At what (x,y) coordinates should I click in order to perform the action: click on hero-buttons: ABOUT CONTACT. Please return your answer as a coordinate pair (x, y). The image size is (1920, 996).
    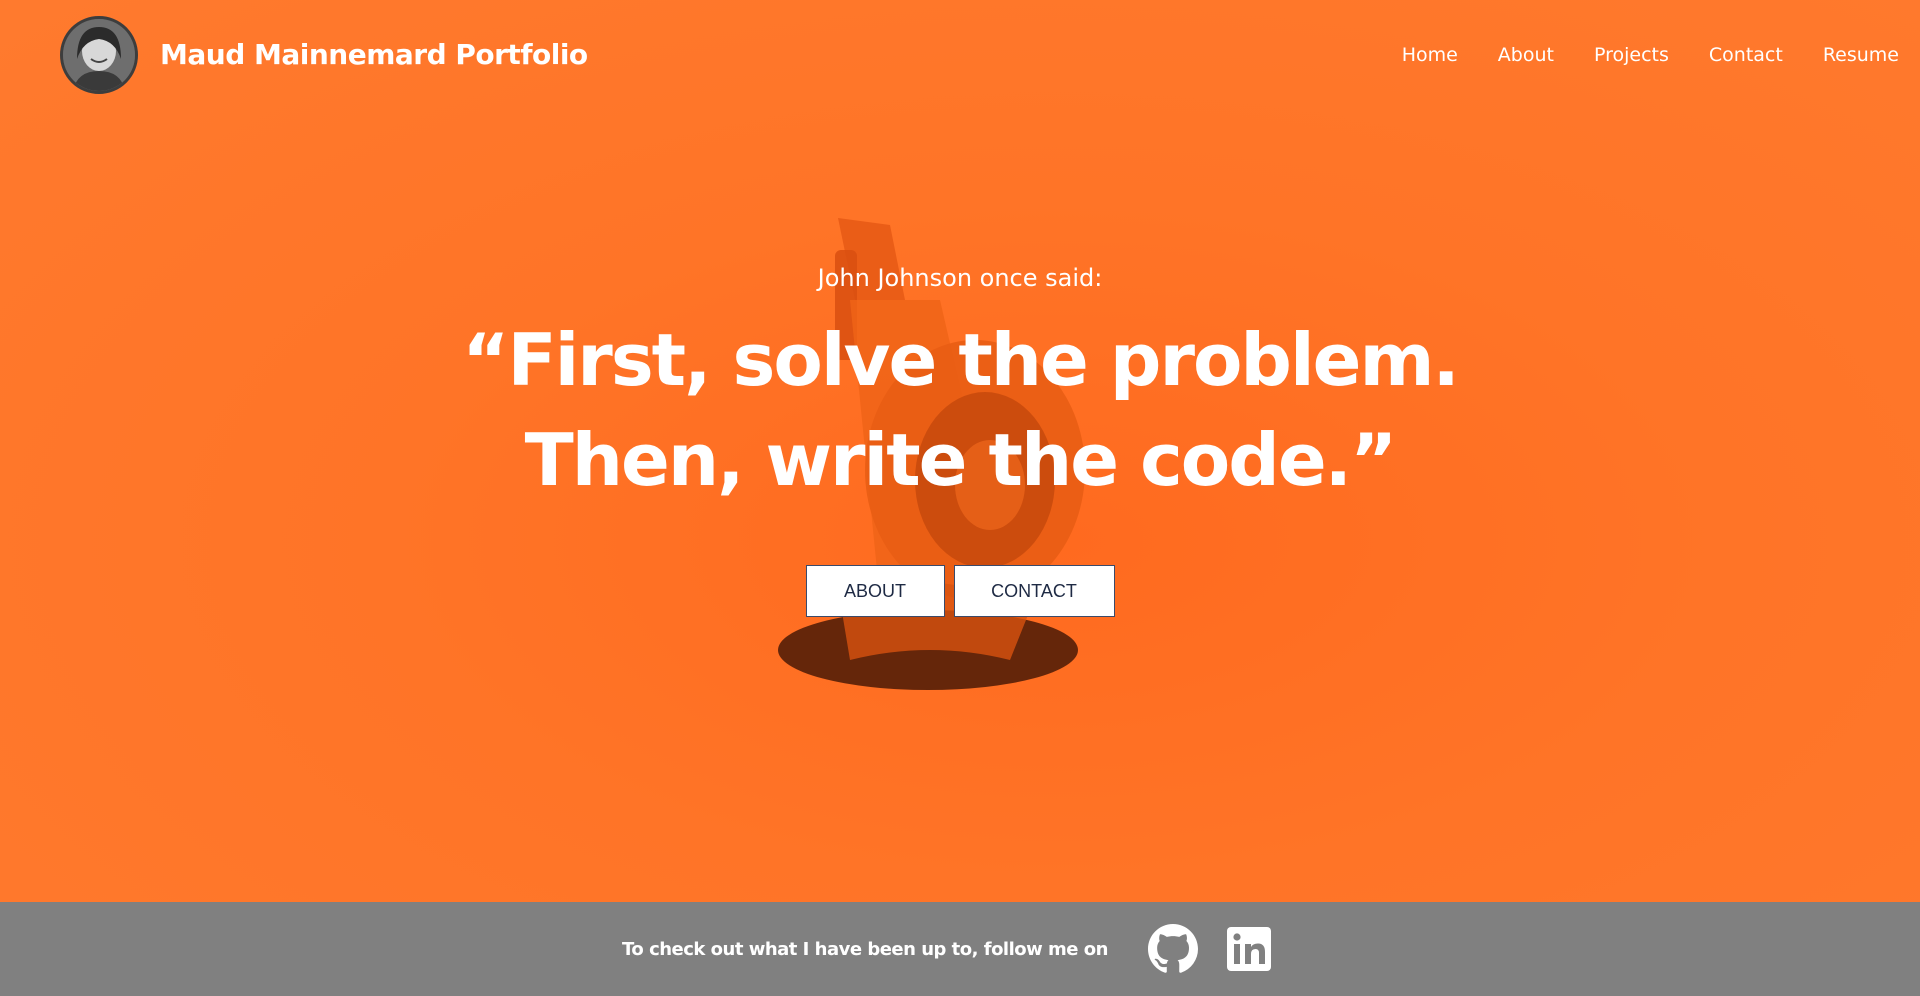
    Looking at the image, I should click on (960, 591).